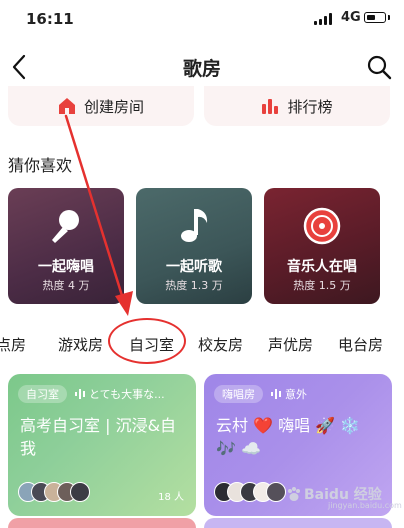 The image size is (404, 528). I want to click on battery-icon, so click(375, 17).